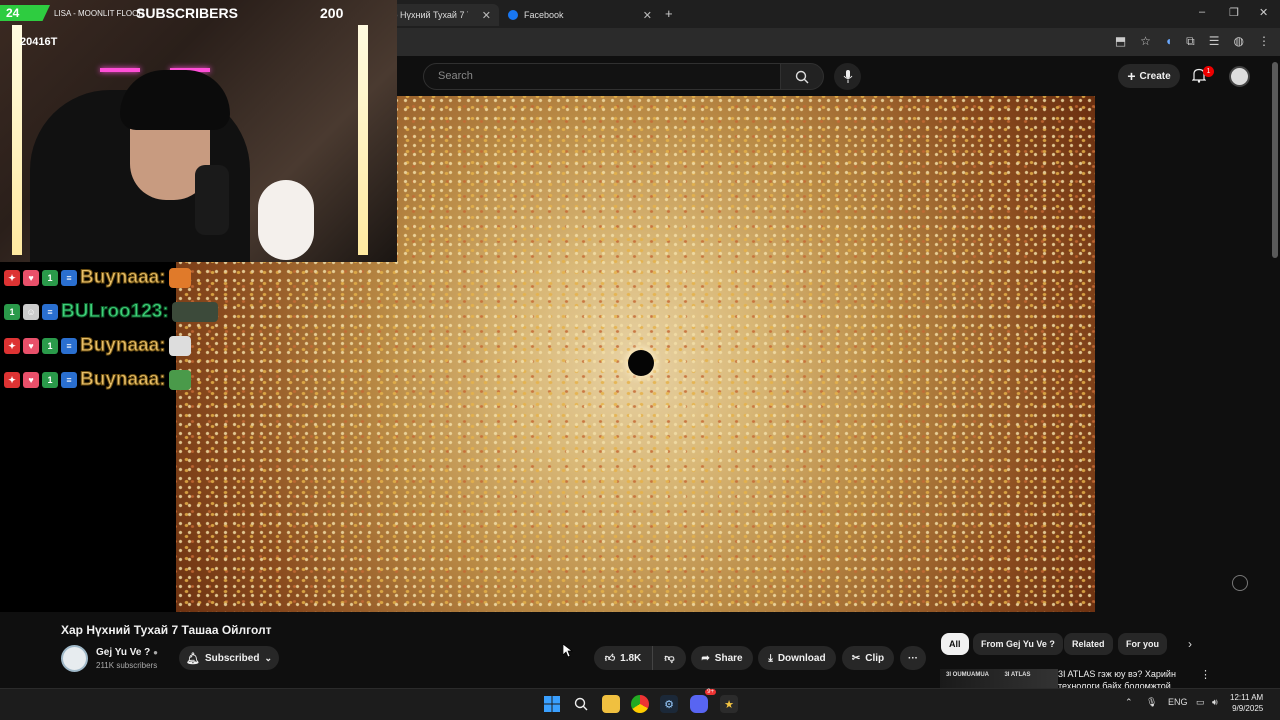 The height and width of the screenshot is (720, 1280). Describe the element at coordinates (729, 704) in the screenshot. I see `app-icon: ★` at that location.